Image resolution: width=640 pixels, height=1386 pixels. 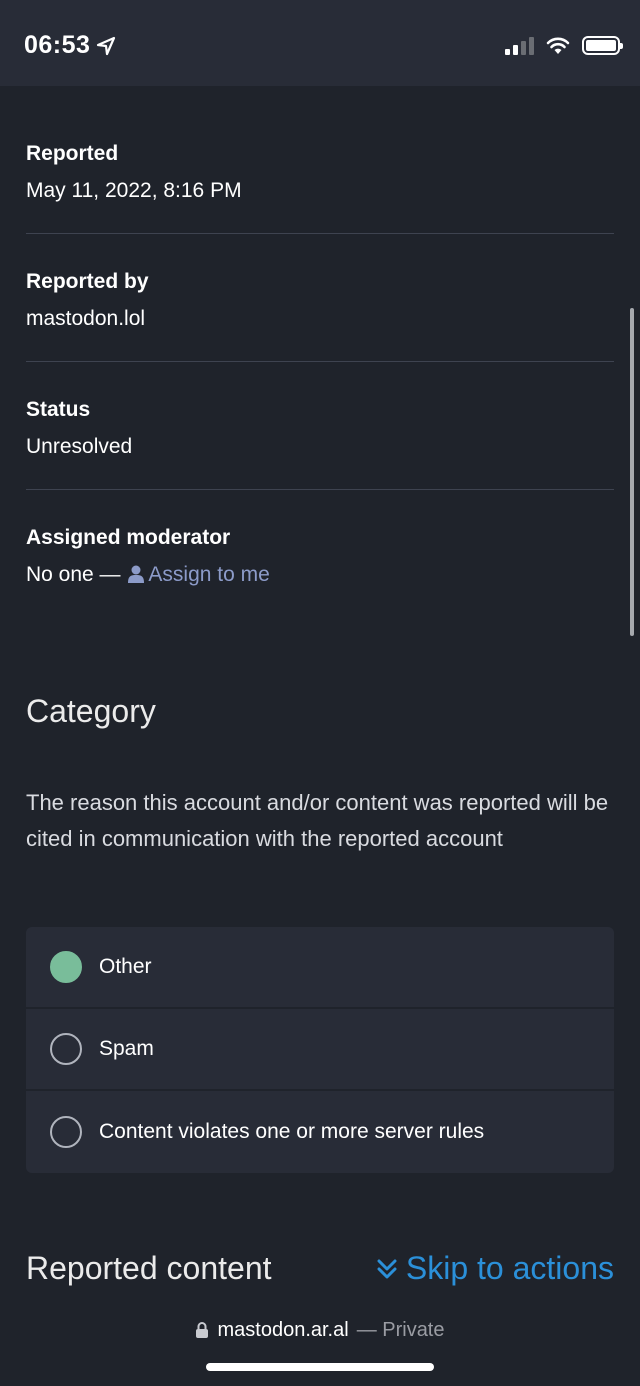 What do you see at coordinates (87, 281) in the screenshot?
I see `reported-by-label: Reported by` at bounding box center [87, 281].